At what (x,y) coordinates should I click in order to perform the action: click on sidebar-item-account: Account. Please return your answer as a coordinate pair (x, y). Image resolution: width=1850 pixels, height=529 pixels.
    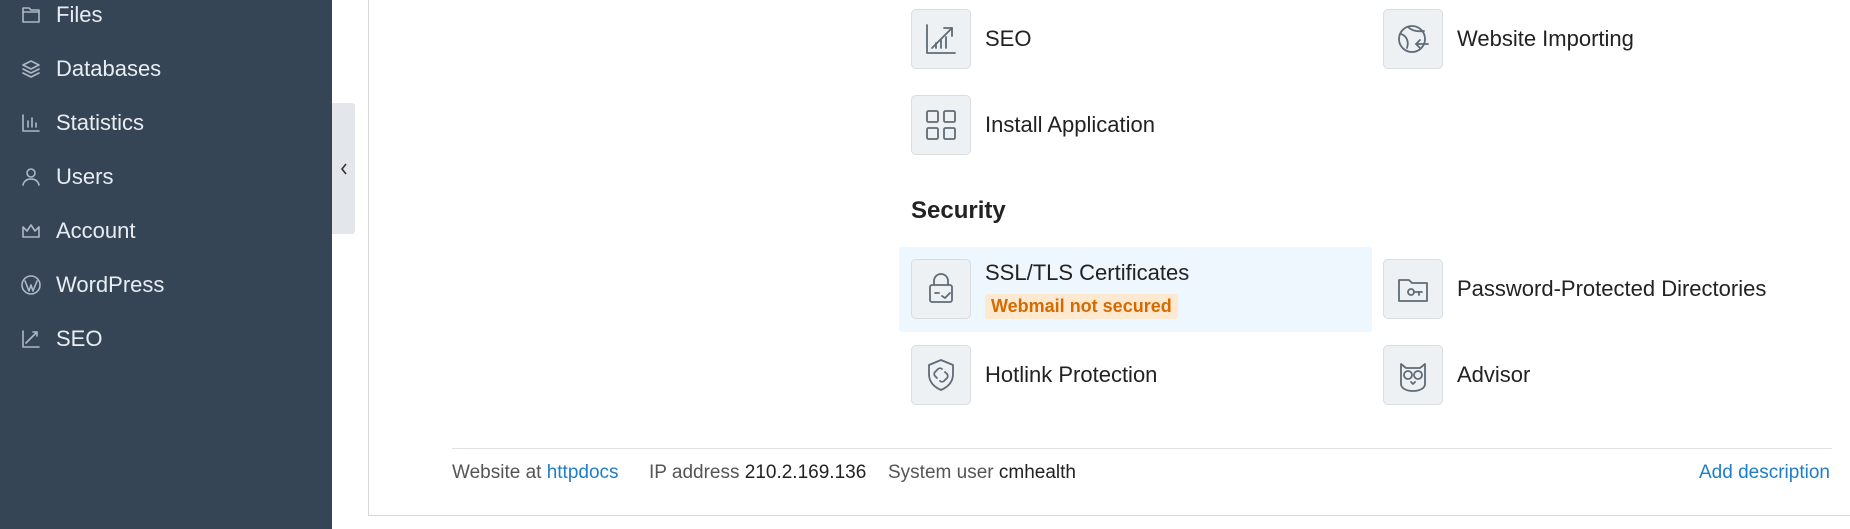
    Looking at the image, I should click on (77, 231).